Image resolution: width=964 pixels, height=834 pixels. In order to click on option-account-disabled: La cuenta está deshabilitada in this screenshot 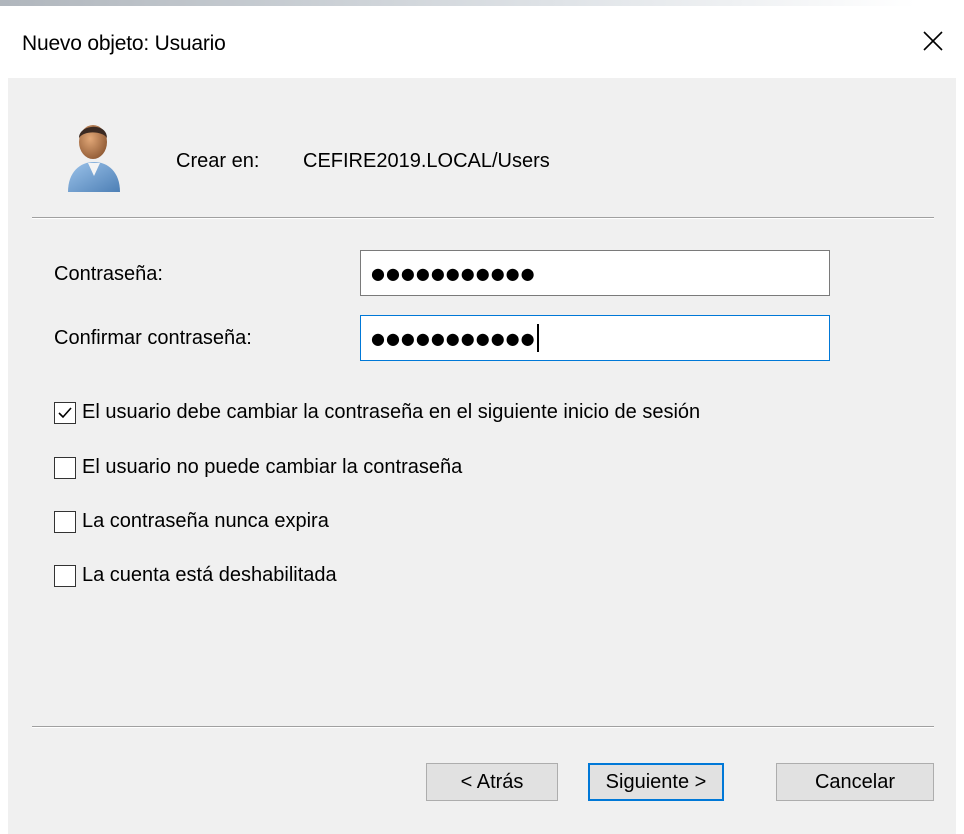, I will do `click(195, 575)`.